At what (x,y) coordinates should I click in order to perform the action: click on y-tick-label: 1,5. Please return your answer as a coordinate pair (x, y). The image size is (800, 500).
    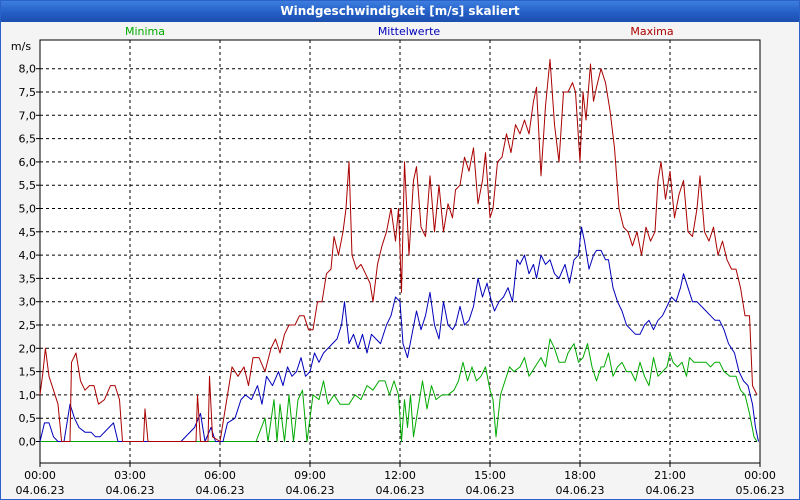
    Looking at the image, I should click on (28, 372).